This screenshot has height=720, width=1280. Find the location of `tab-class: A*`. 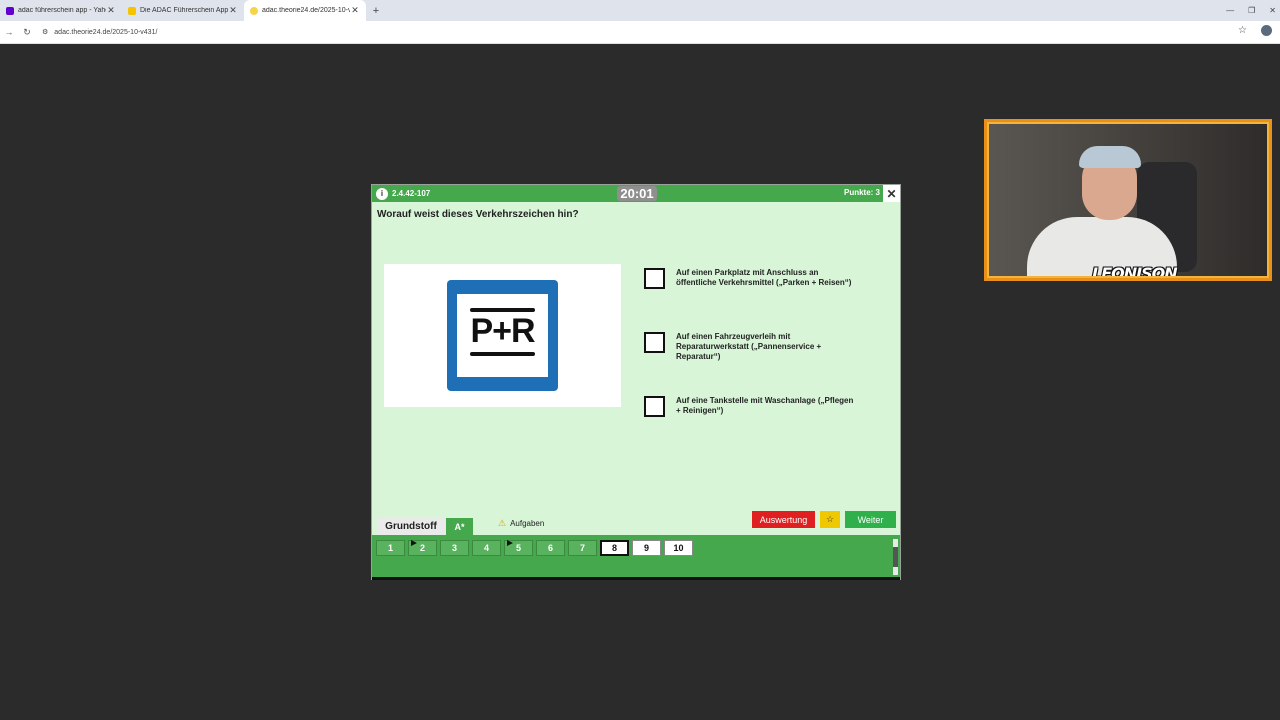

tab-class: A* is located at coordinates (459, 526).